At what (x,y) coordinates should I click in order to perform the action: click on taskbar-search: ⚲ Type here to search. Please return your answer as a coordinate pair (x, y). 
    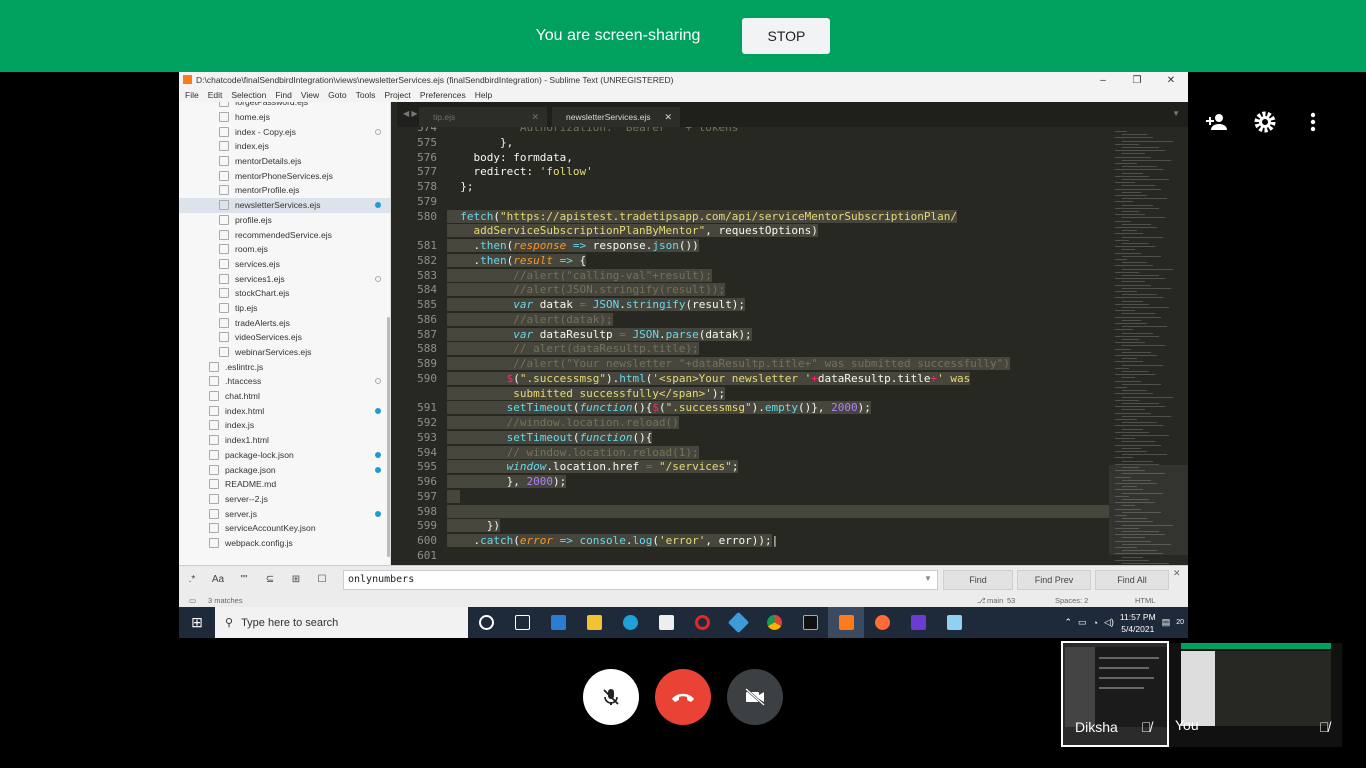
    Looking at the image, I should click on (341, 622).